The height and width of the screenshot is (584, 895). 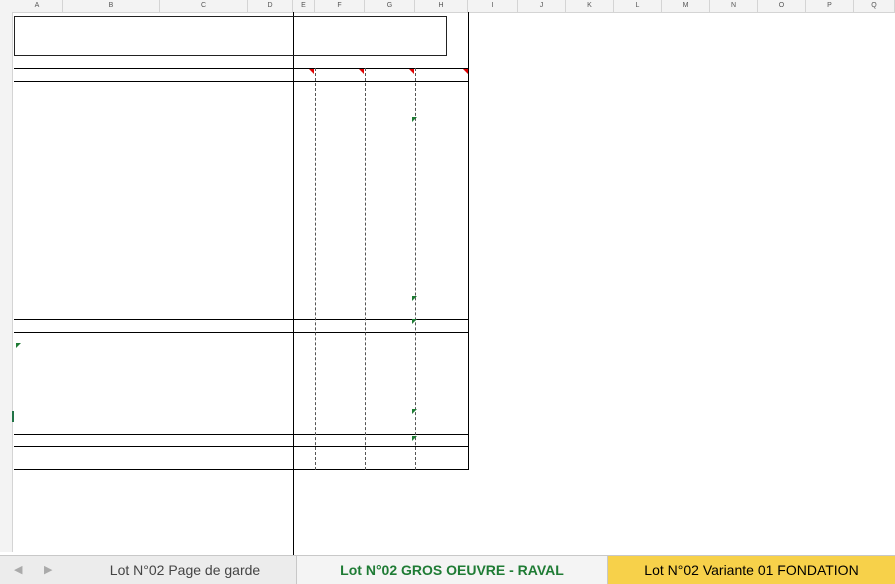 I want to click on project-title-box, so click(x=230, y=36).